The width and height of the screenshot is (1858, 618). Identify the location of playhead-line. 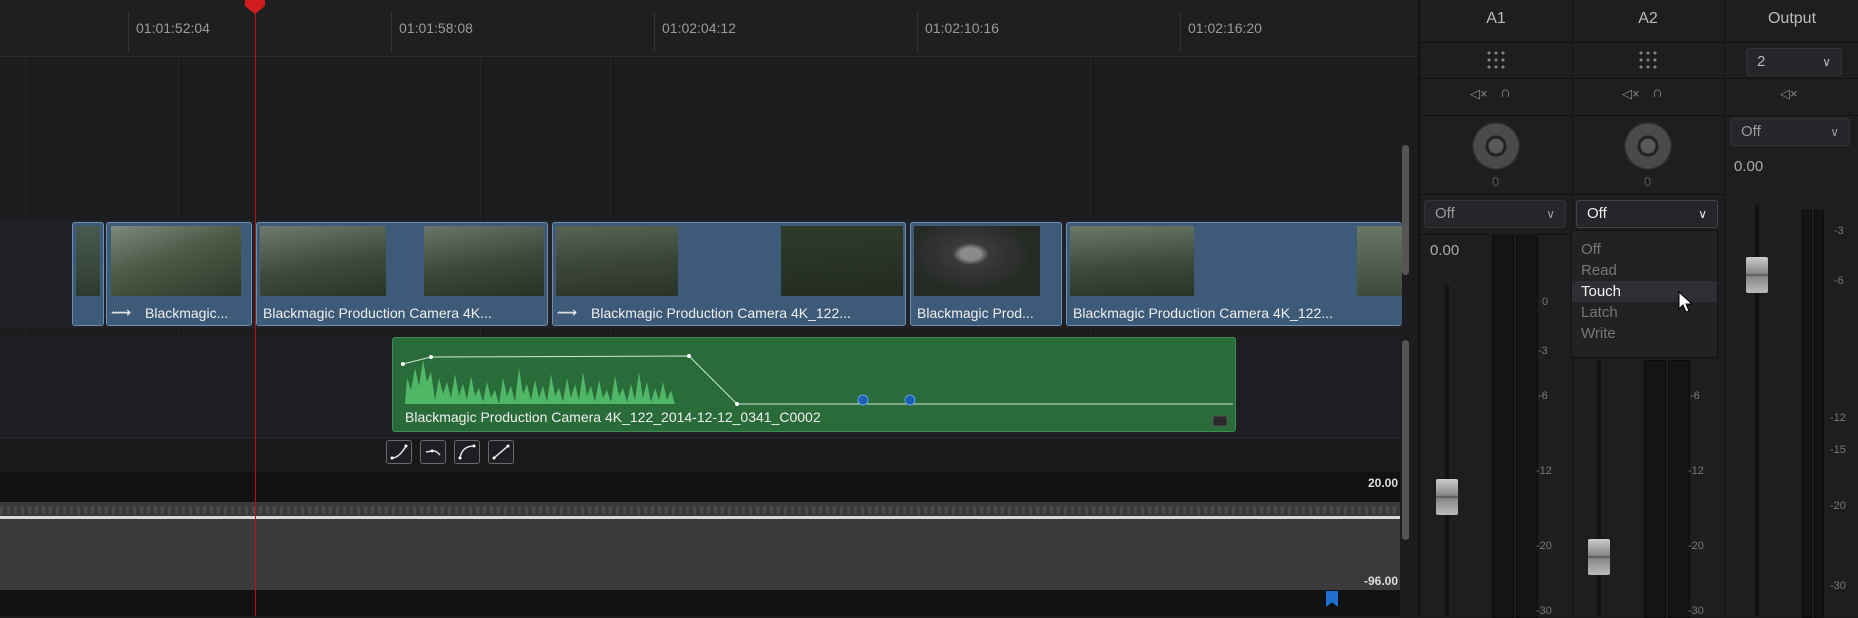
(255, 313).